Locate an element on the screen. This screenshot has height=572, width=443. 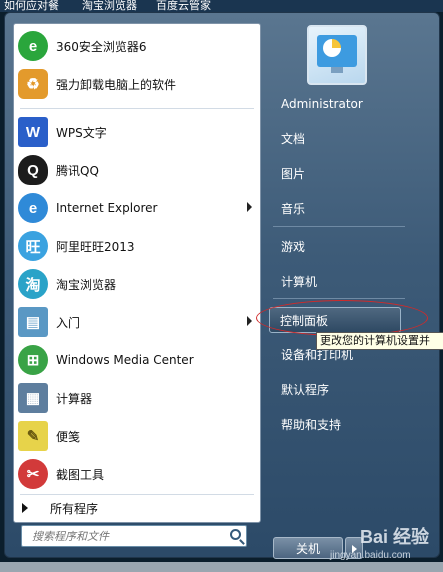
program-label: 淘宝浏览器 is located at coordinates (86, 284).